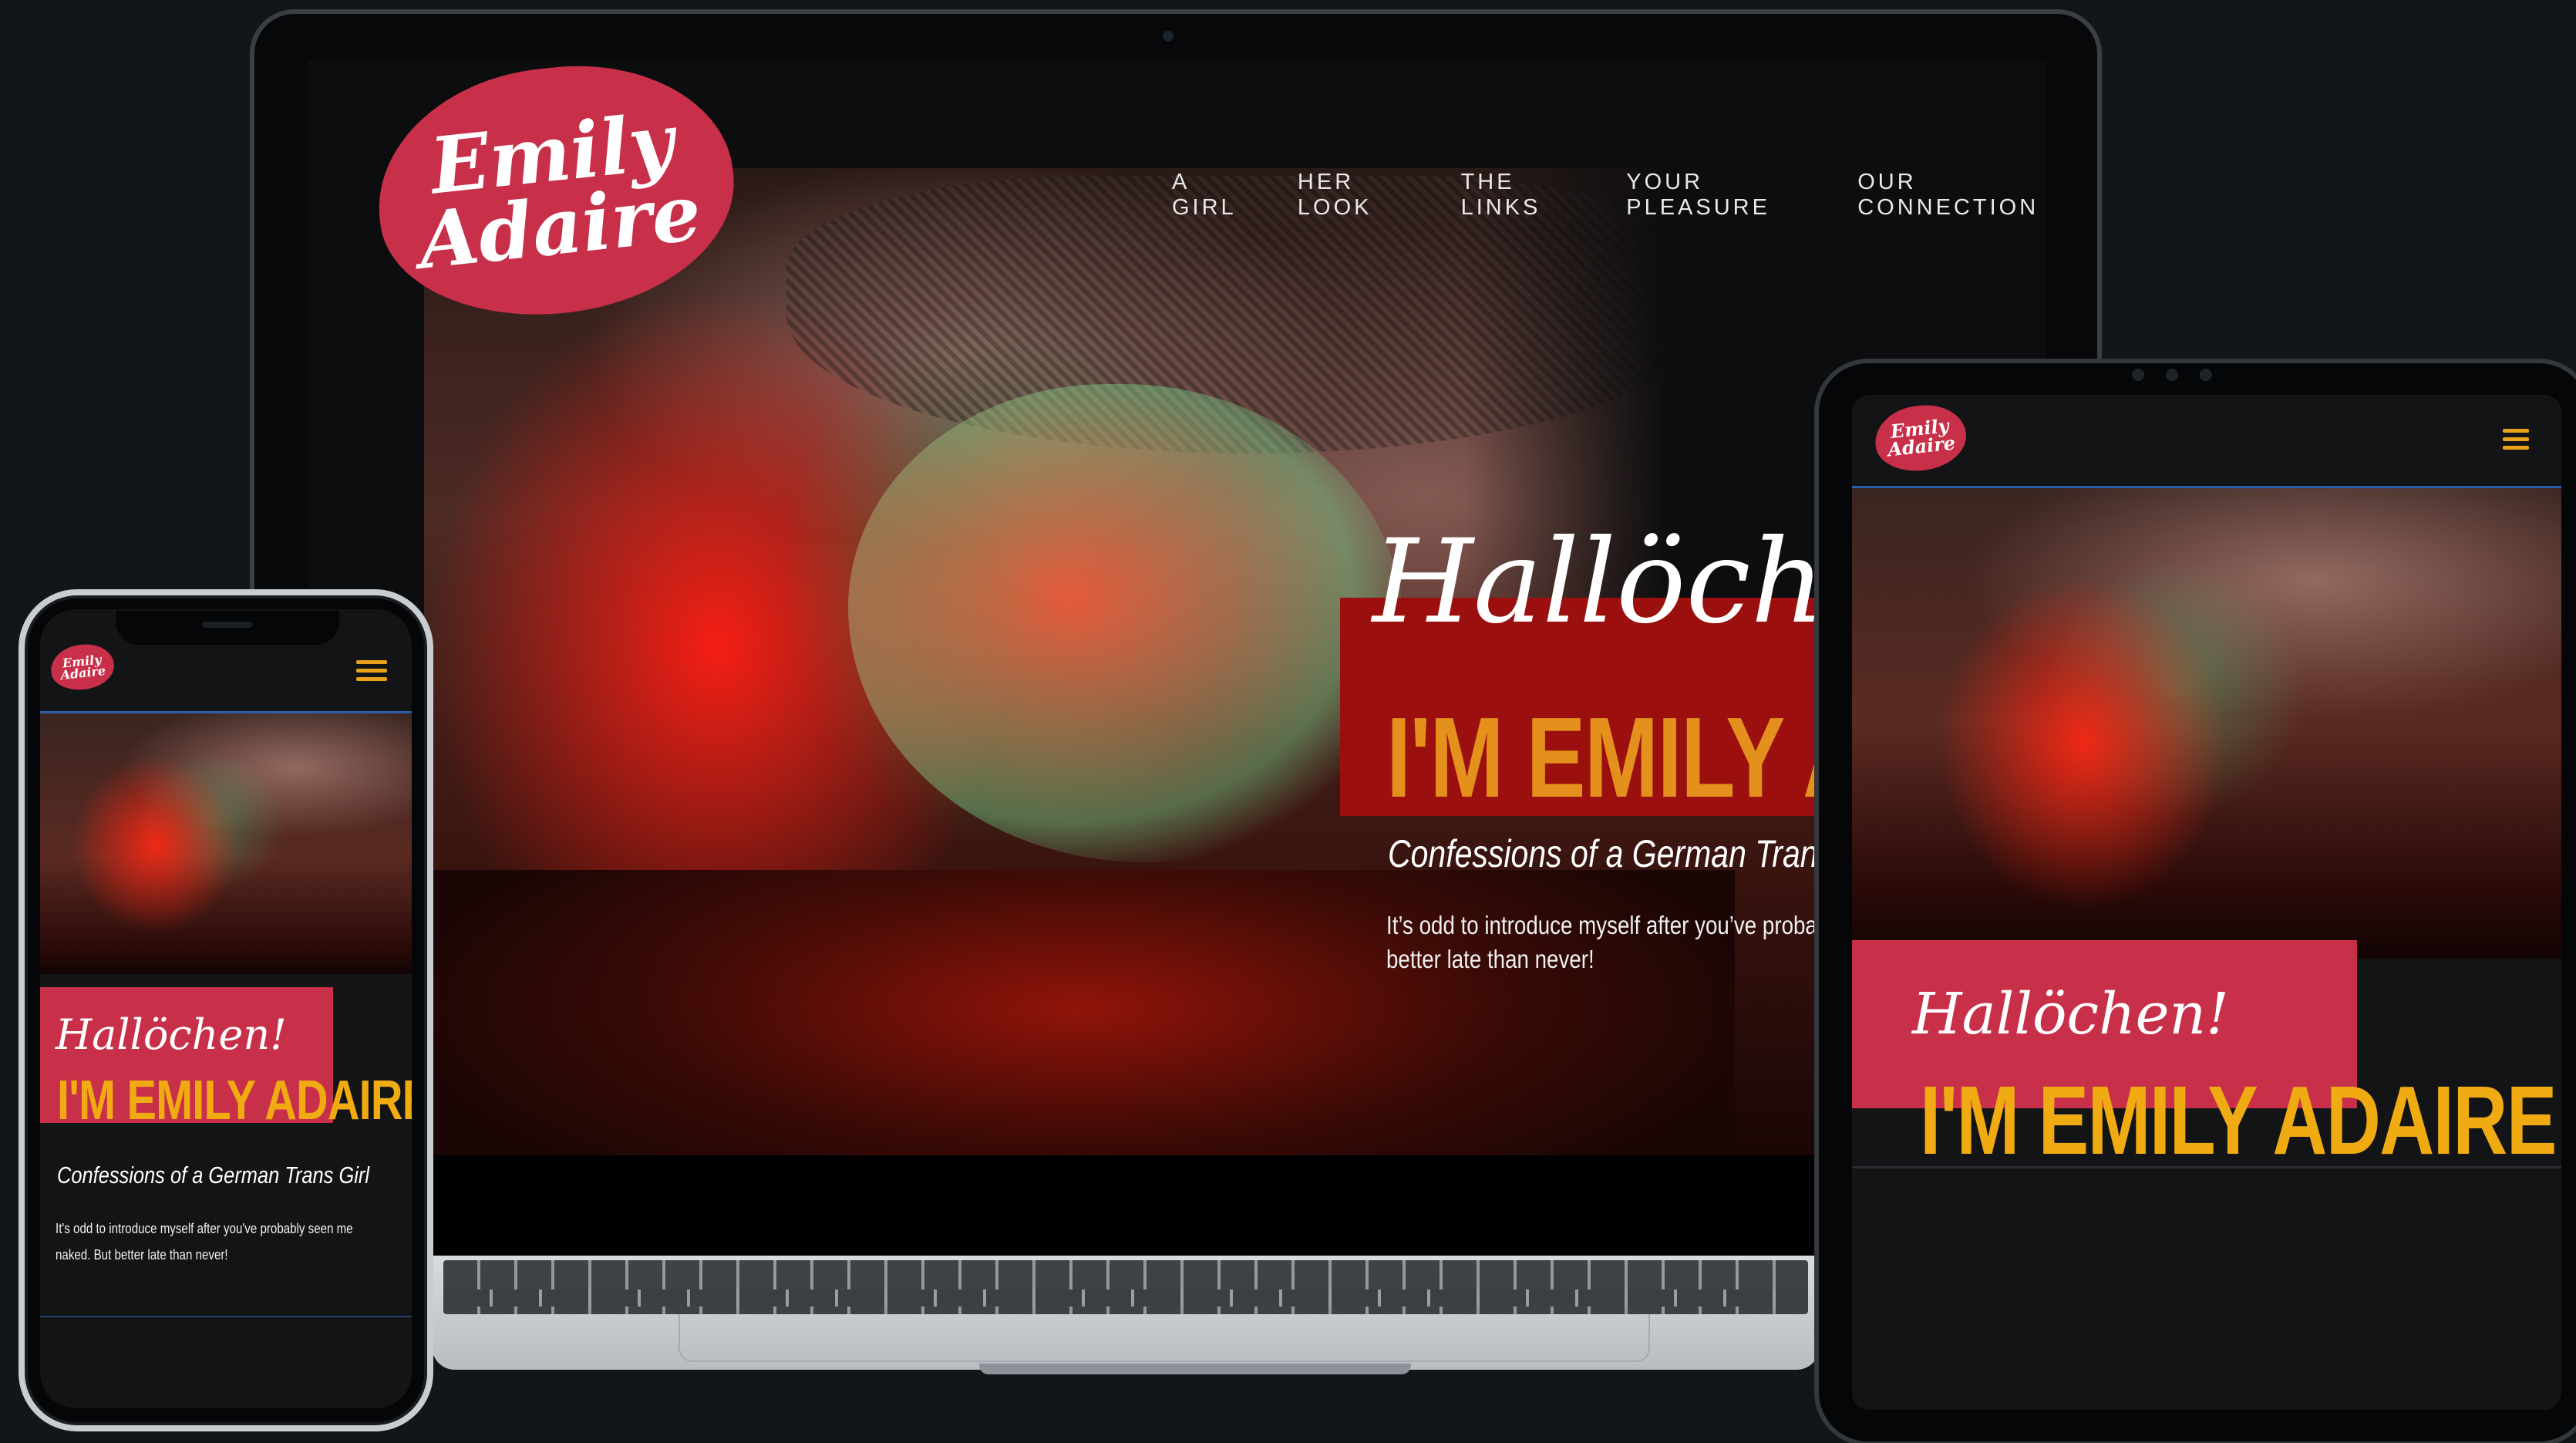 Image resolution: width=2576 pixels, height=1443 pixels. I want to click on nav-item-her-look: HER LOOK, so click(1351, 195).